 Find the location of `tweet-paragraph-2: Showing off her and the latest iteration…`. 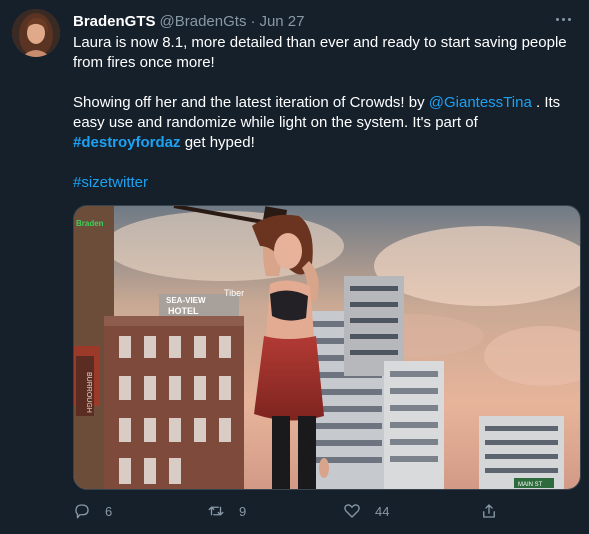

tweet-paragraph-2: Showing off her and the latest iteration… is located at coordinates (323, 123).